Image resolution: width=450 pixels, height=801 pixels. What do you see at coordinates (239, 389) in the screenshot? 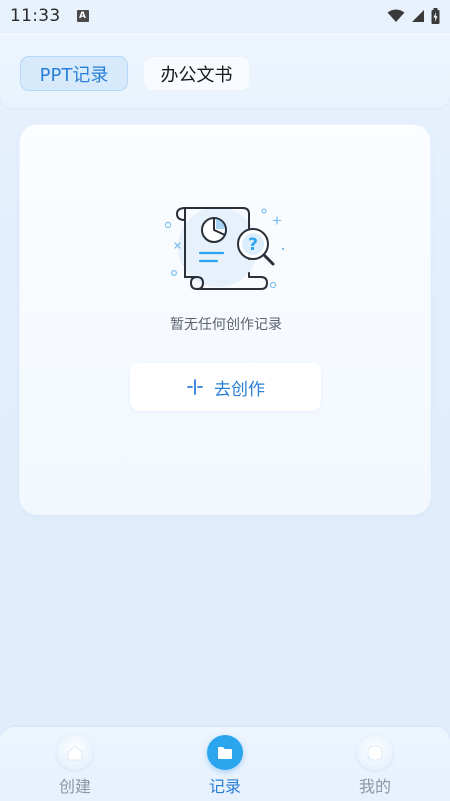
I see `go-create-button-label: 去创作` at bounding box center [239, 389].